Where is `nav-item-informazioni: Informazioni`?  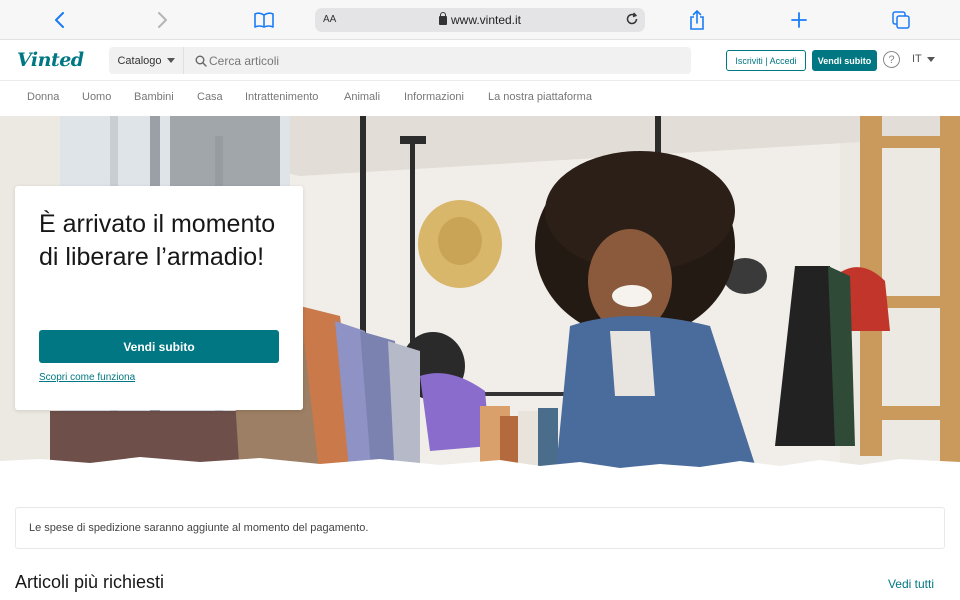 nav-item-informazioni: Informazioni is located at coordinates (434, 97).